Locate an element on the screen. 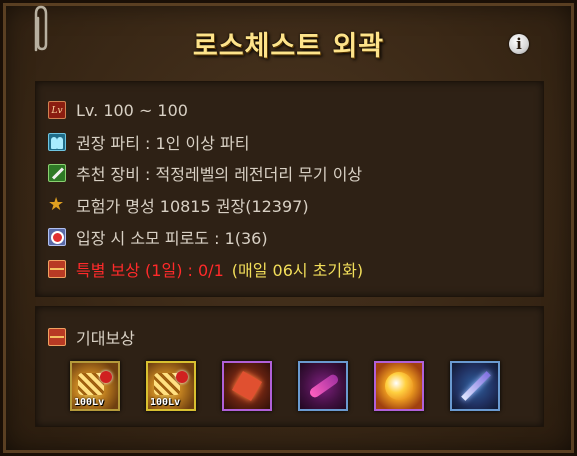  purple-shard-icon is located at coordinates (323, 386).